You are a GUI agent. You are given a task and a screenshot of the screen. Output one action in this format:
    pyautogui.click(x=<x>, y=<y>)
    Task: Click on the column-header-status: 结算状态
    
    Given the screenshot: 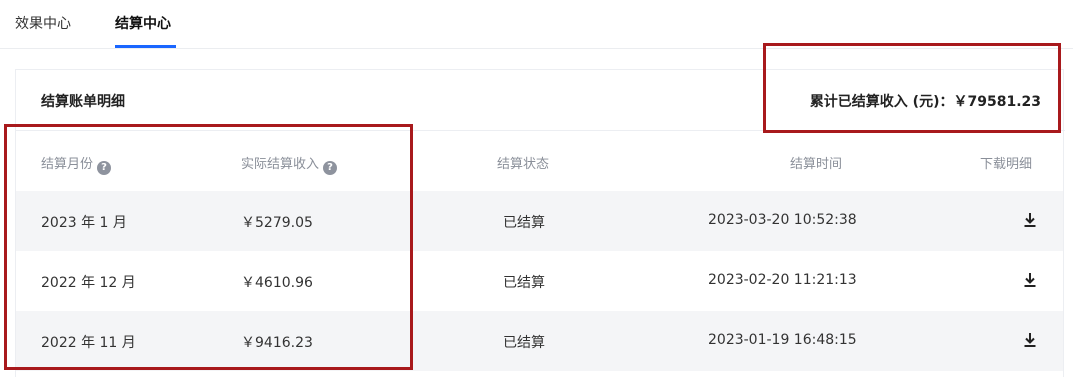 What is the action you would take?
    pyautogui.click(x=523, y=164)
    